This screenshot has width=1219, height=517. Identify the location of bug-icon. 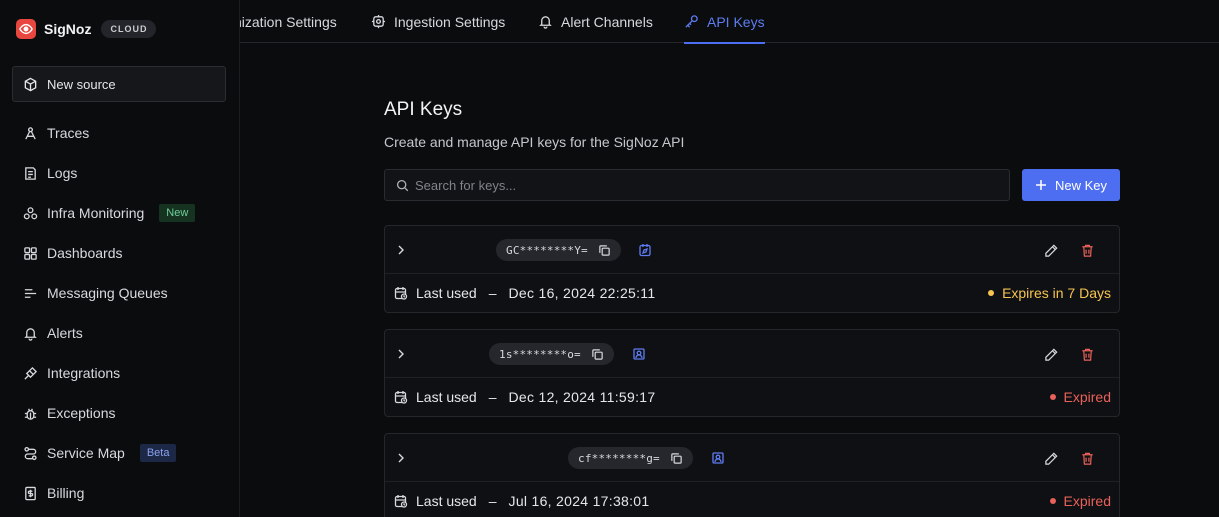
(30, 414).